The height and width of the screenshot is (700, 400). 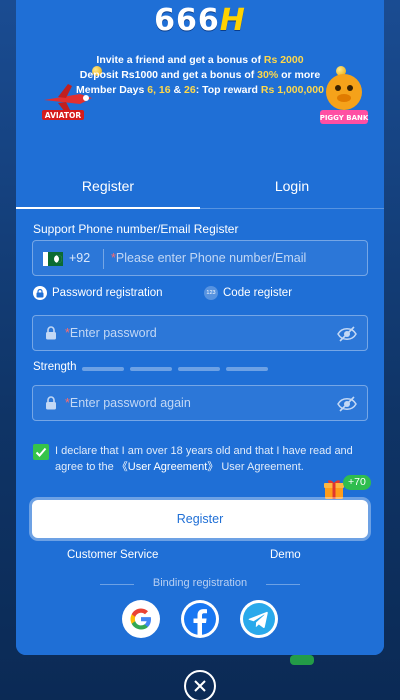 What do you see at coordinates (200, 295) in the screenshot?
I see `registration-mode-options: Password registration 123 Code register` at bounding box center [200, 295].